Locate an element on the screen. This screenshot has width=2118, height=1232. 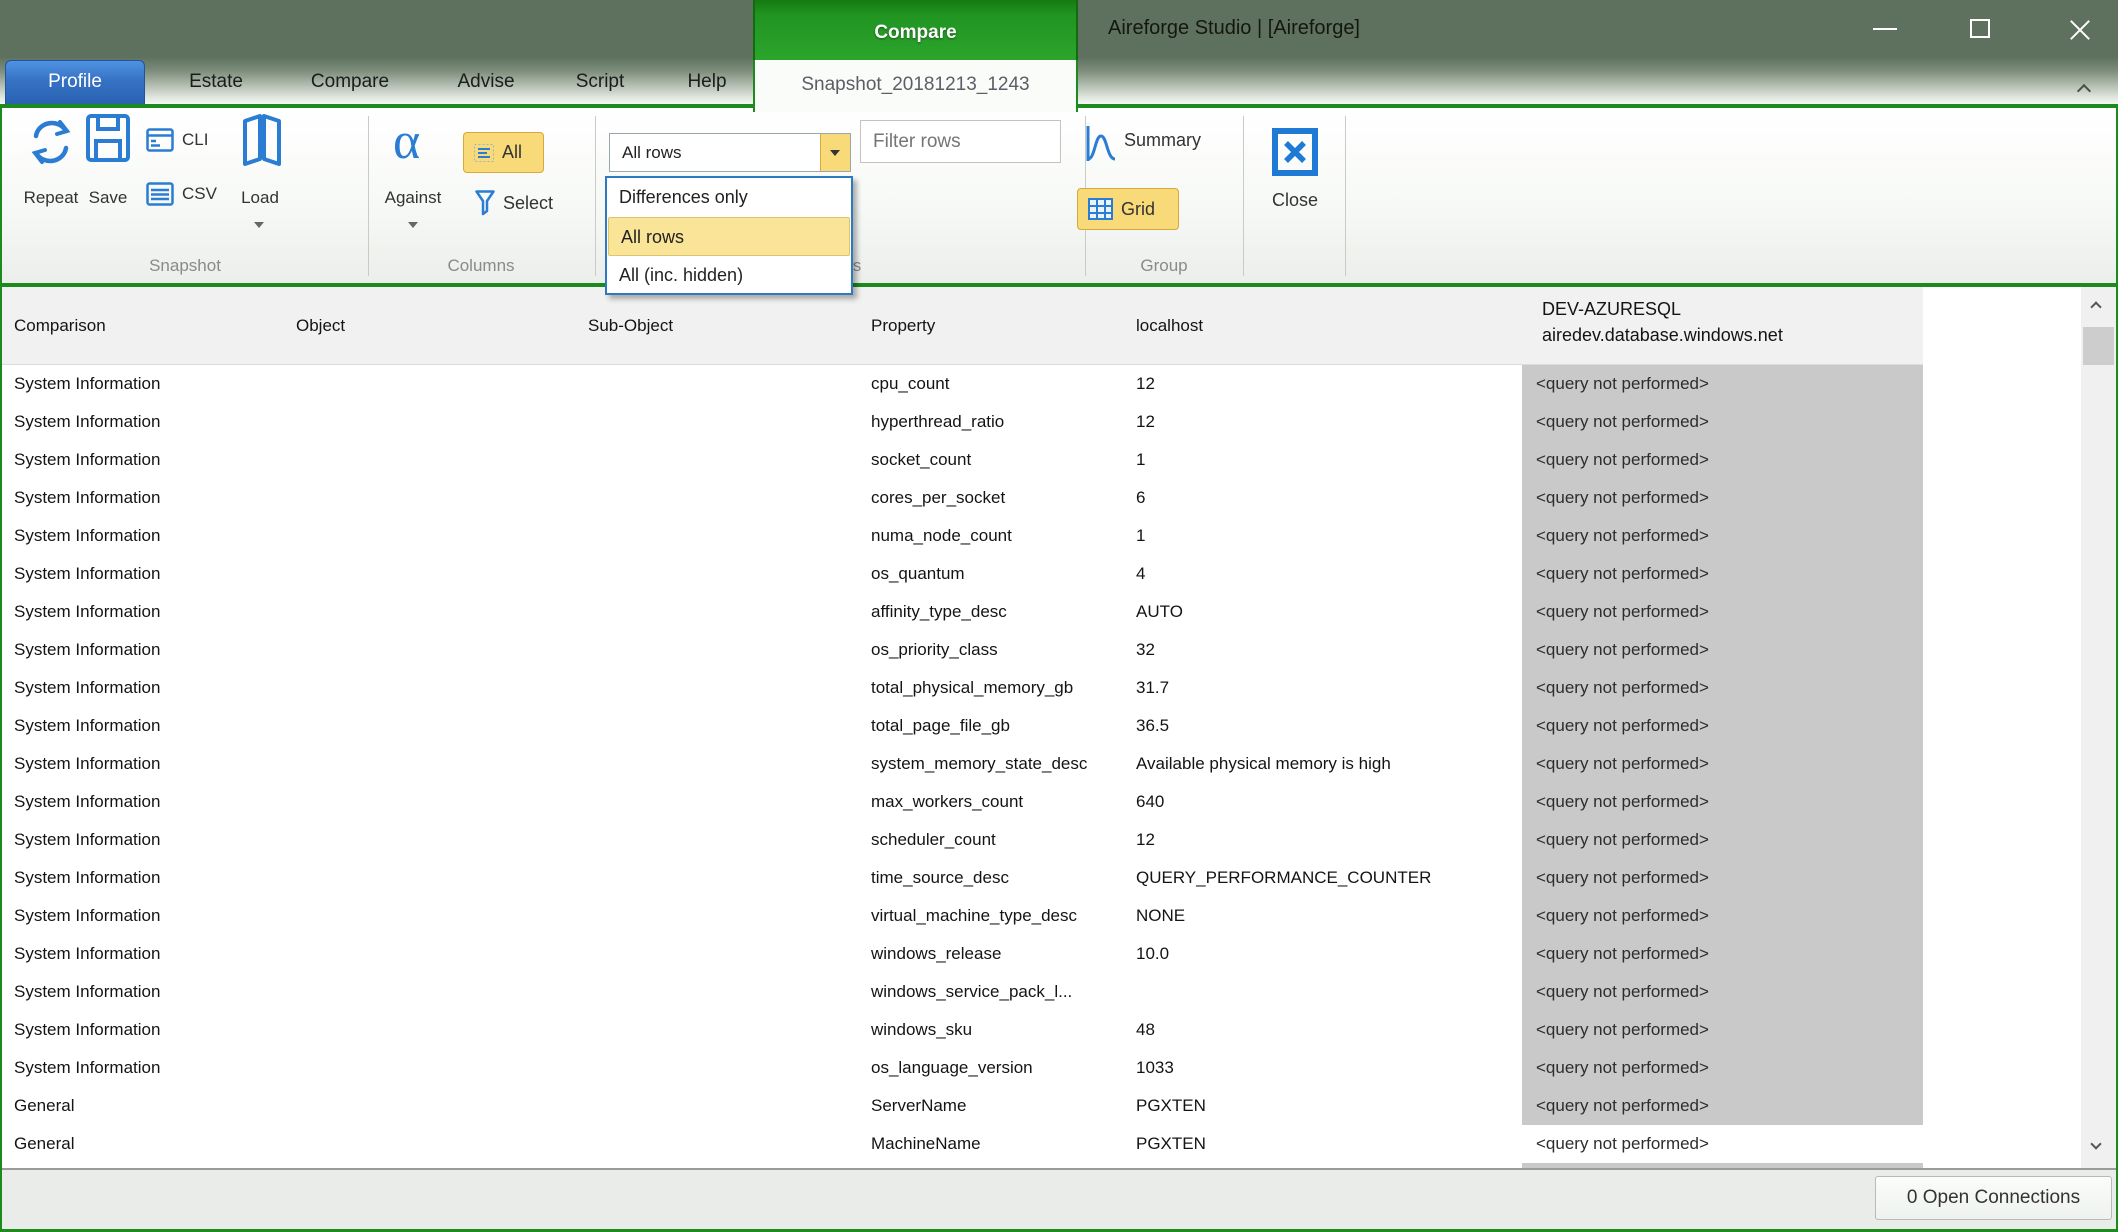
dropdown-option: Differences only is located at coordinates (729, 197).